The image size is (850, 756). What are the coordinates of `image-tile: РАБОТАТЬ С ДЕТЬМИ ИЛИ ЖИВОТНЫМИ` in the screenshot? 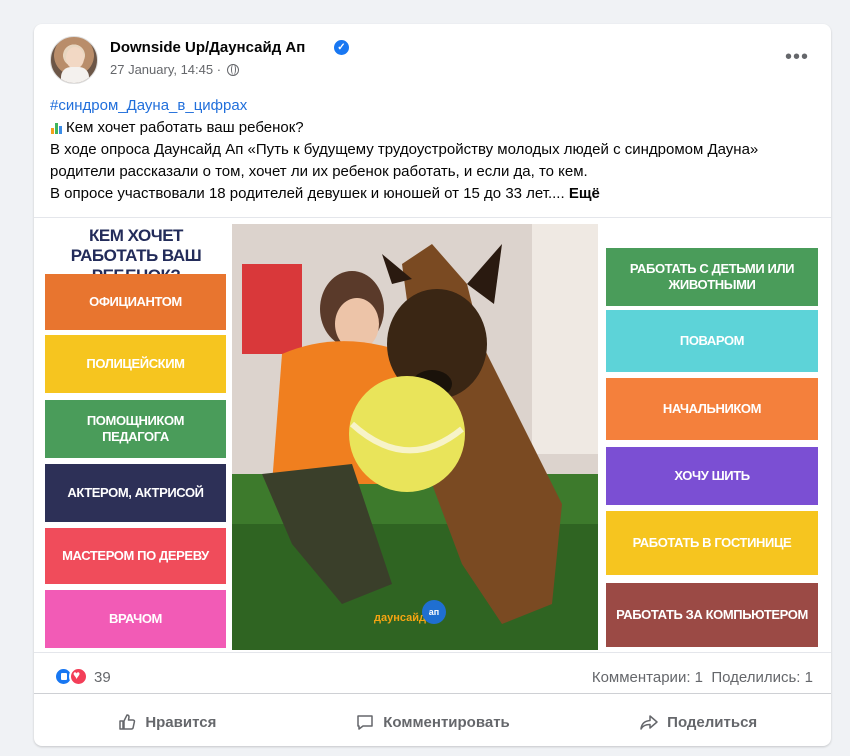 It's located at (712, 277).